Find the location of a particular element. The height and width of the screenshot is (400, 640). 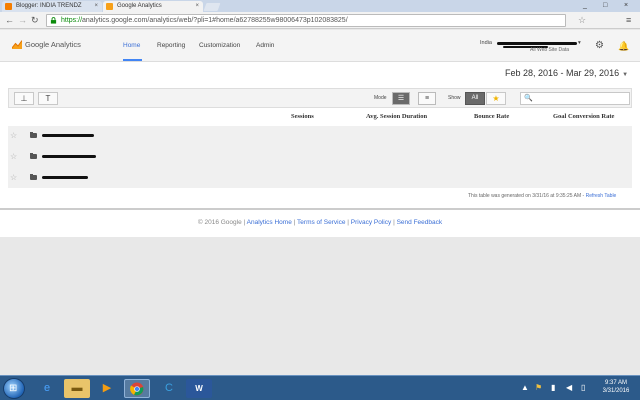

align-top-icon: T is located at coordinates (48, 98).